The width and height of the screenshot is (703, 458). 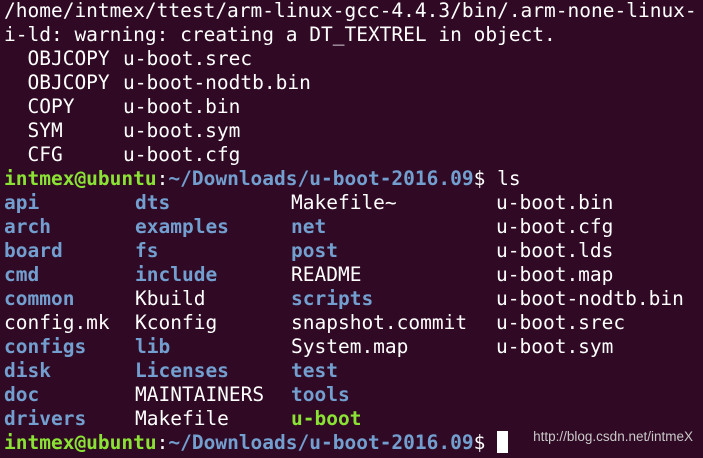 I want to click on build-step-target: u-boot.sym, so click(x=182, y=130).